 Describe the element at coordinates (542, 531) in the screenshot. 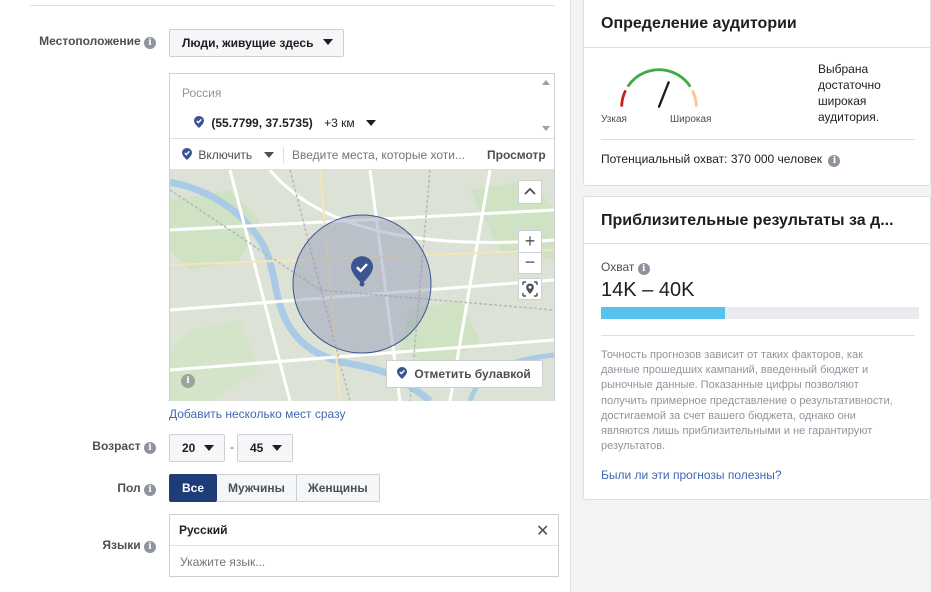

I see `remove-language-icon: ✕` at that location.